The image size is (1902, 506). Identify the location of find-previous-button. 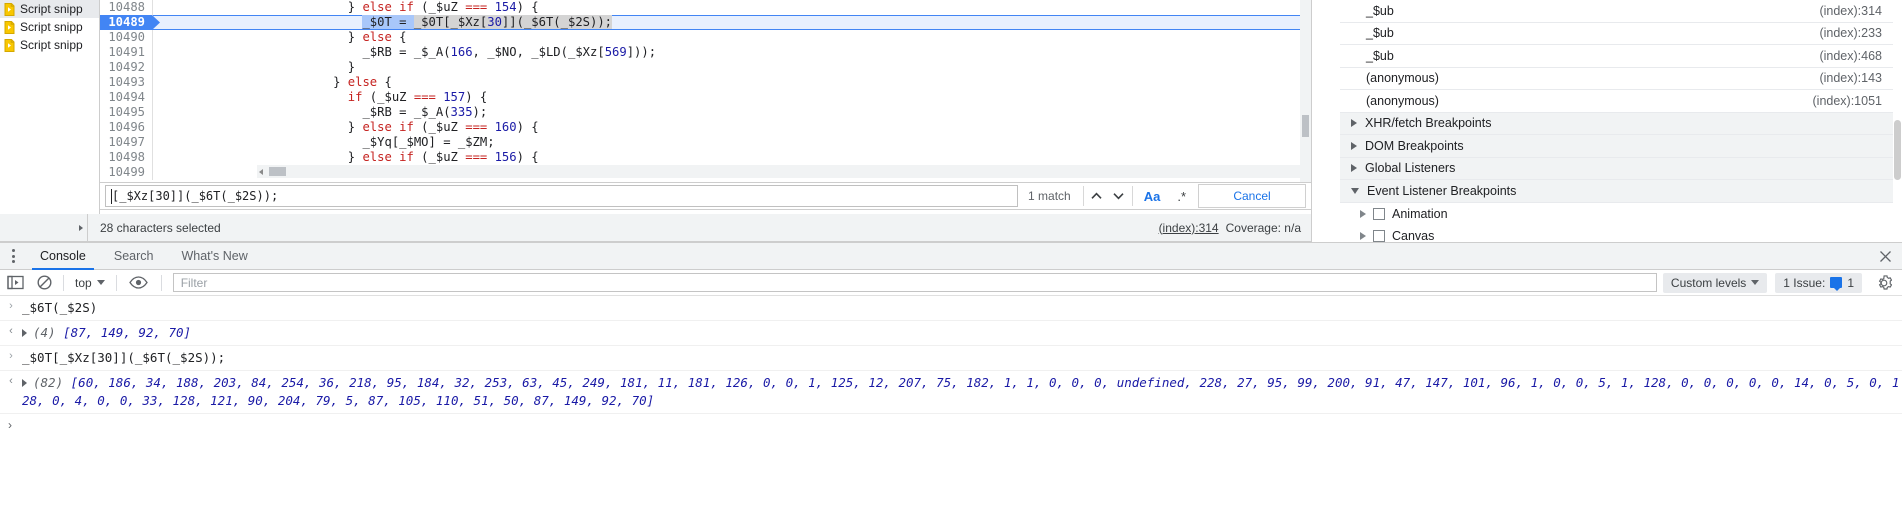
(1097, 196).